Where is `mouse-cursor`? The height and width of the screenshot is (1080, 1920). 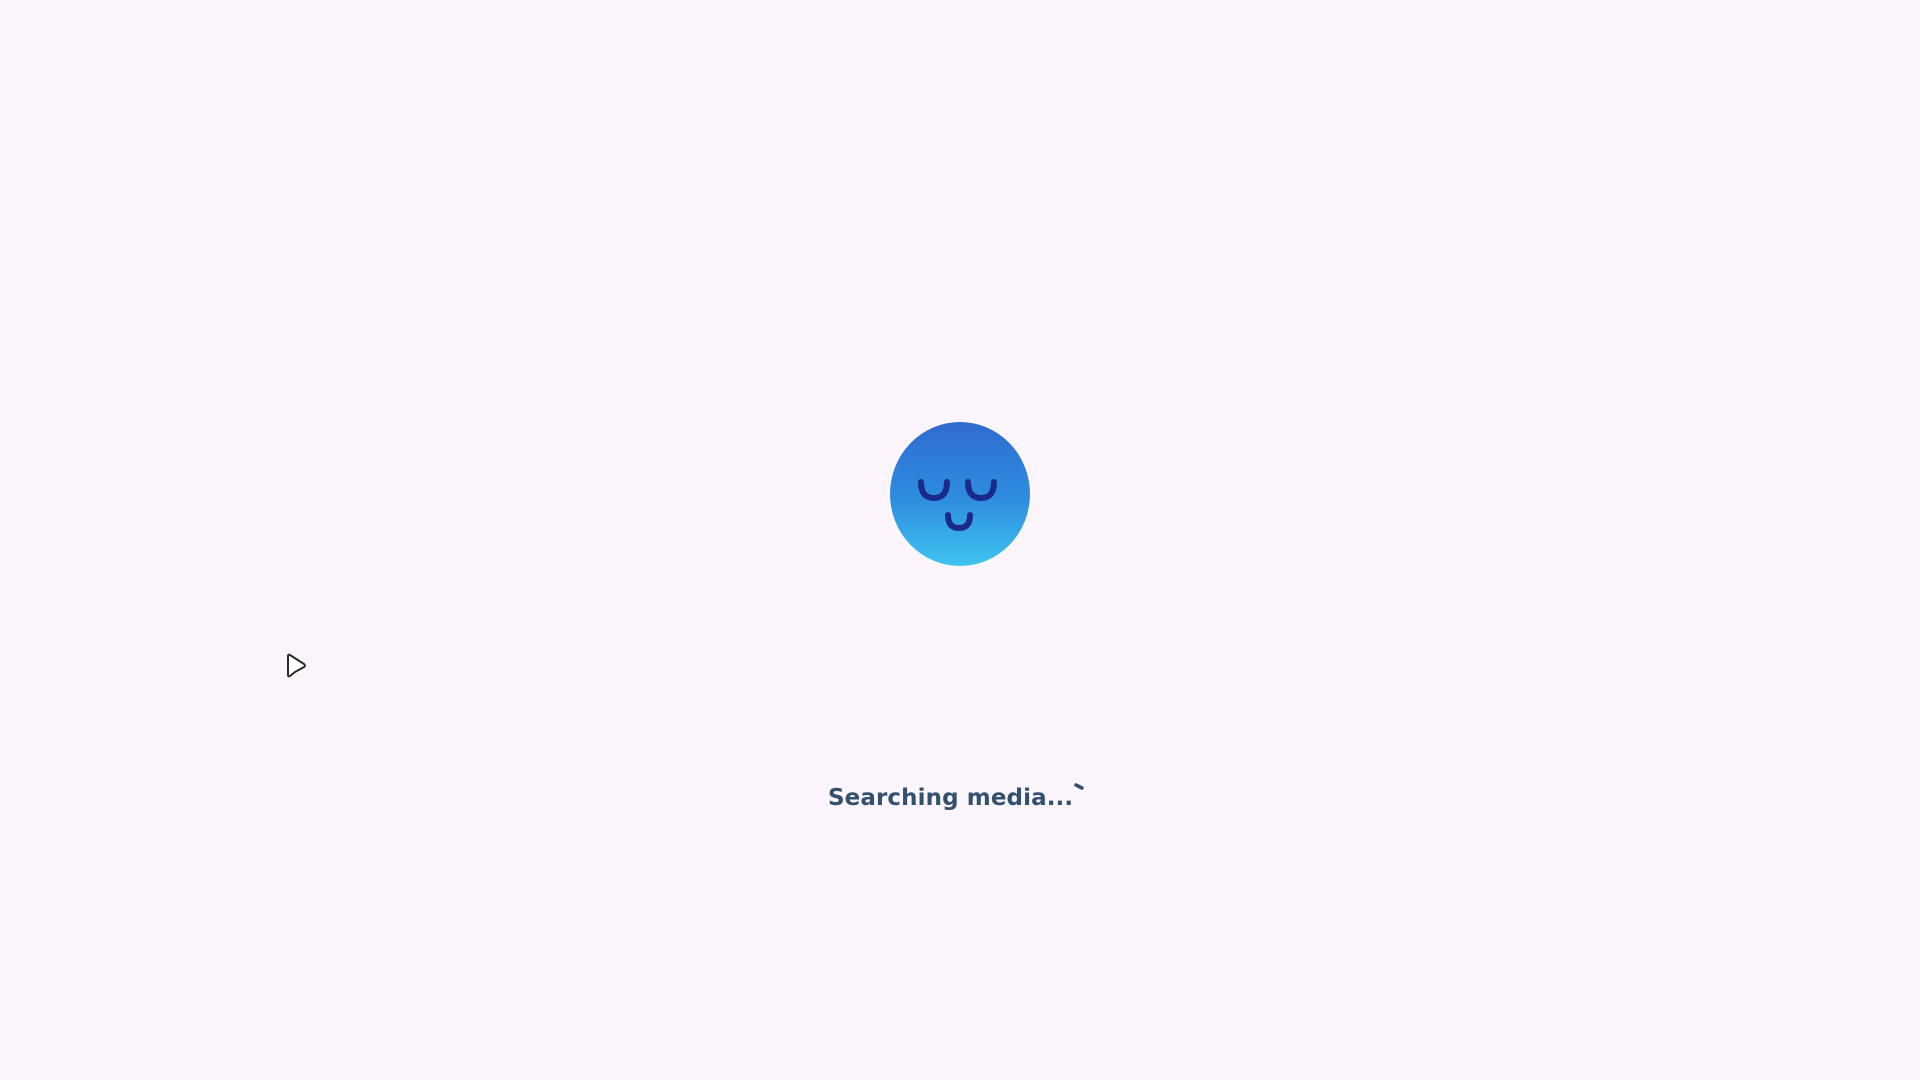 mouse-cursor is located at coordinates (296, 666).